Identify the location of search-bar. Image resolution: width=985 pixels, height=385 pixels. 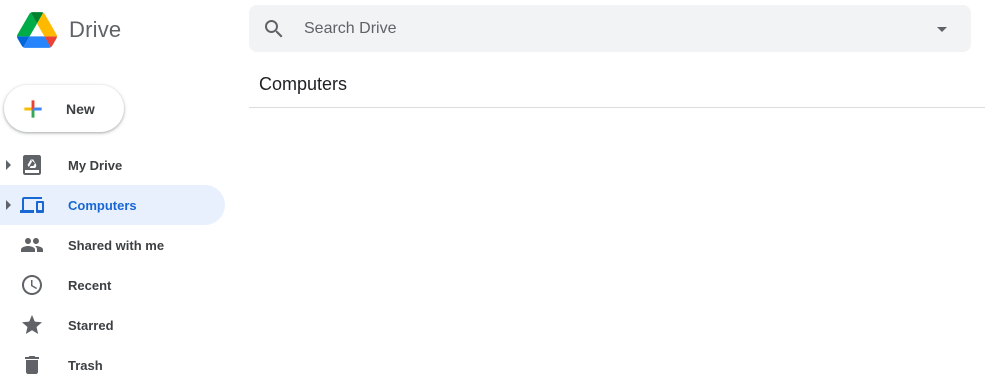
(610, 28).